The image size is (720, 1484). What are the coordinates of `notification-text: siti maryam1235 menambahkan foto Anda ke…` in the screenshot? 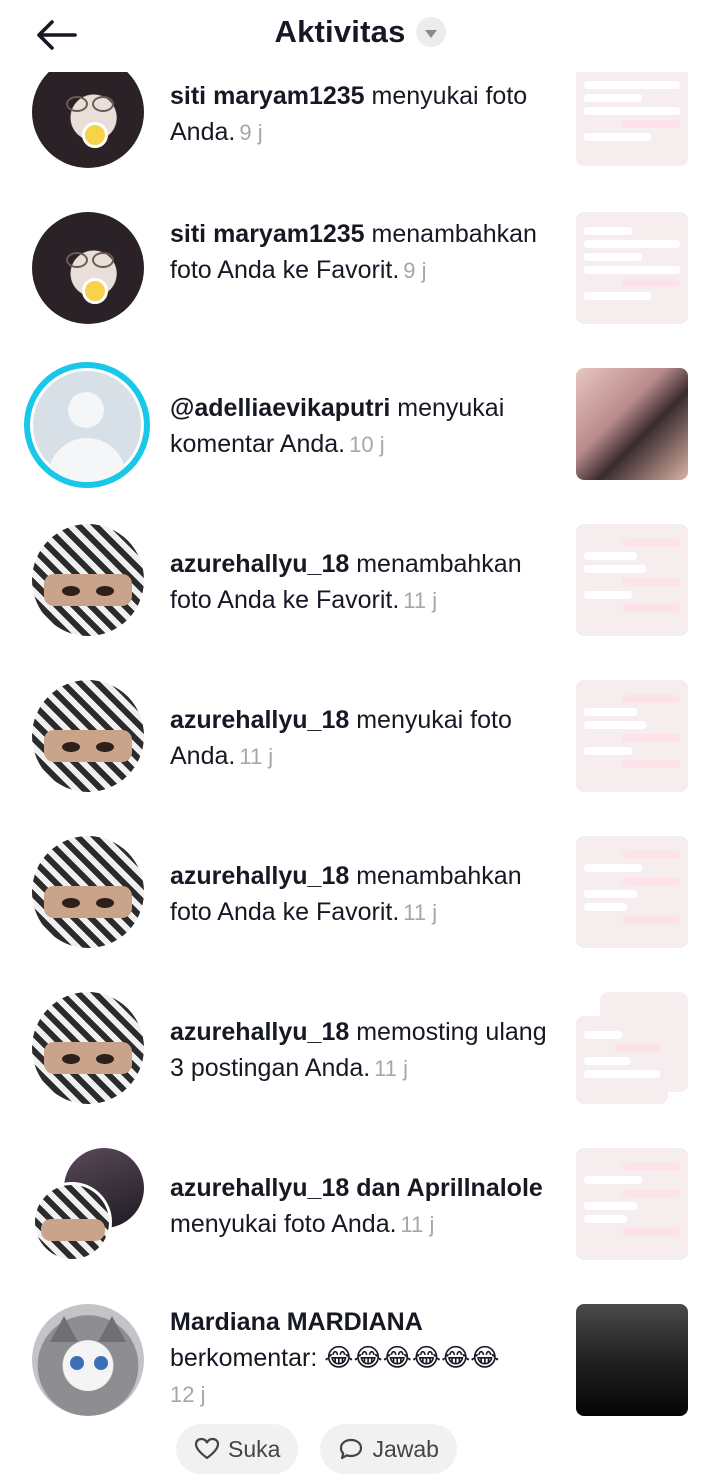 It's located at (365, 252).